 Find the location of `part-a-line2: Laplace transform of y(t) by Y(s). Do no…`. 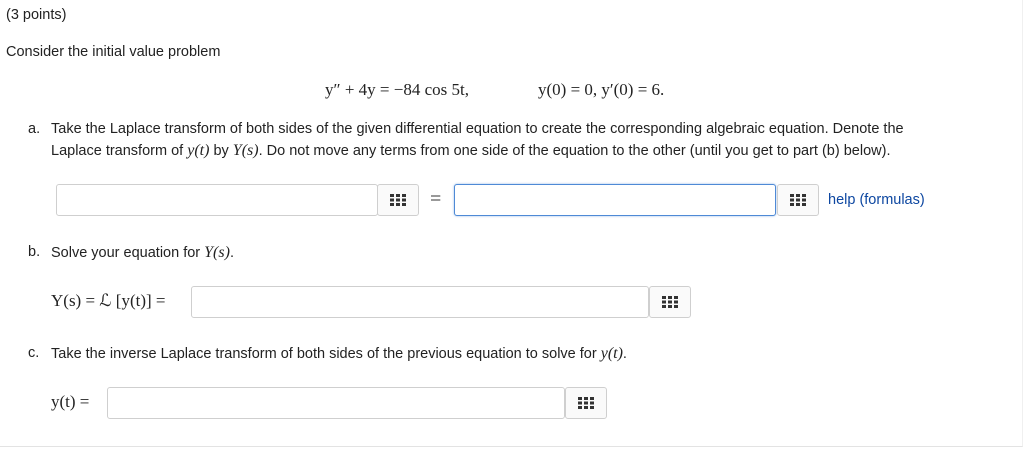

part-a-line2: Laplace transform of y(t) by Y(s). Do no… is located at coordinates (470, 151).